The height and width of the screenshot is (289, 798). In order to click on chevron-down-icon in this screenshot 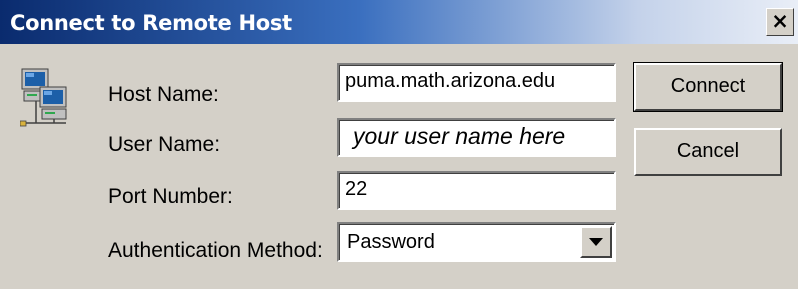, I will do `click(596, 242)`.